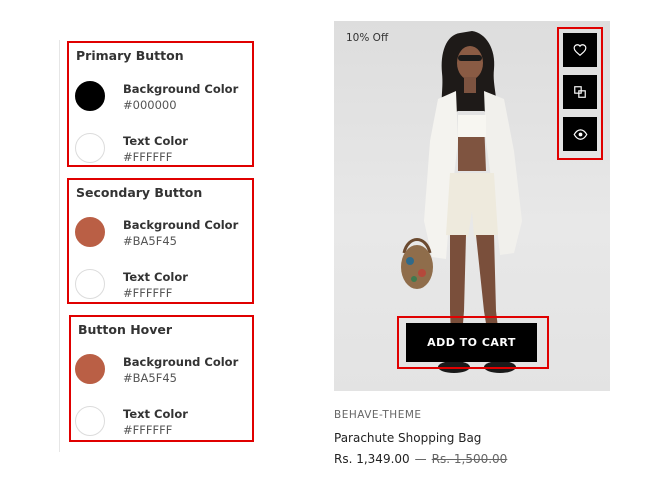 This screenshot has width=653, height=481. What do you see at coordinates (130, 55) in the screenshot?
I see `settings-title: Primary Button` at bounding box center [130, 55].